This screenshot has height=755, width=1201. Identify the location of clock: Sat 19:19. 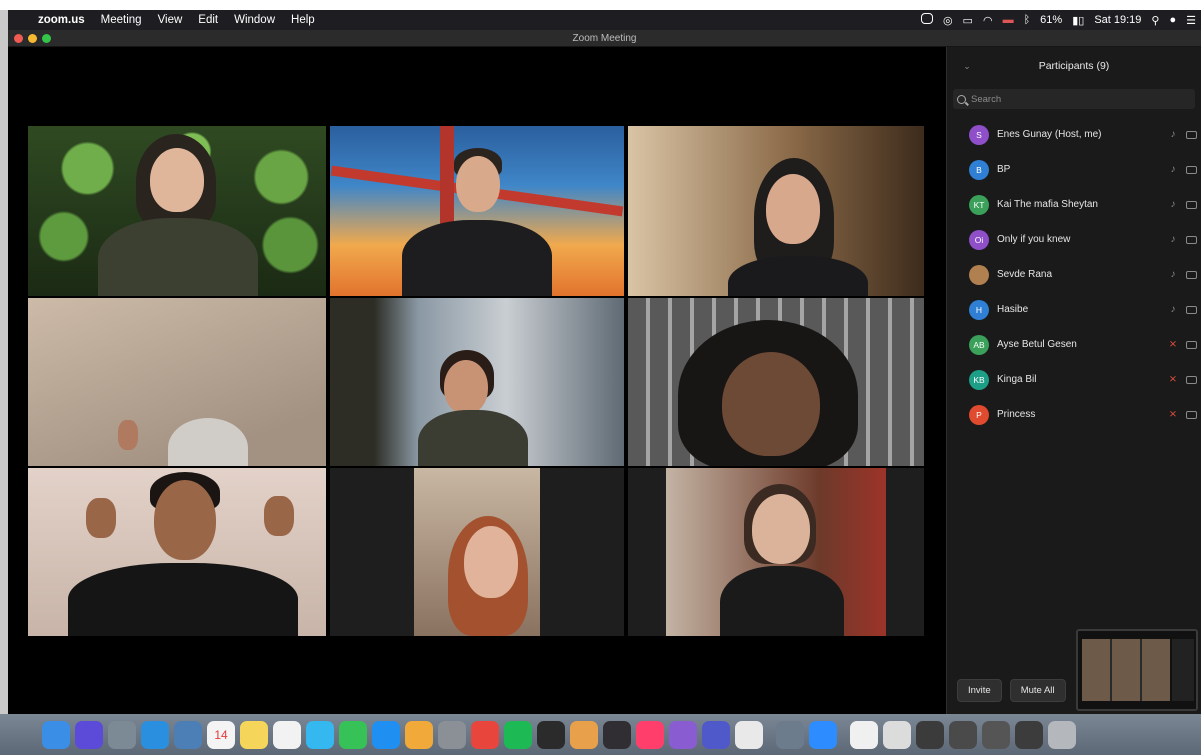
(1117, 20).